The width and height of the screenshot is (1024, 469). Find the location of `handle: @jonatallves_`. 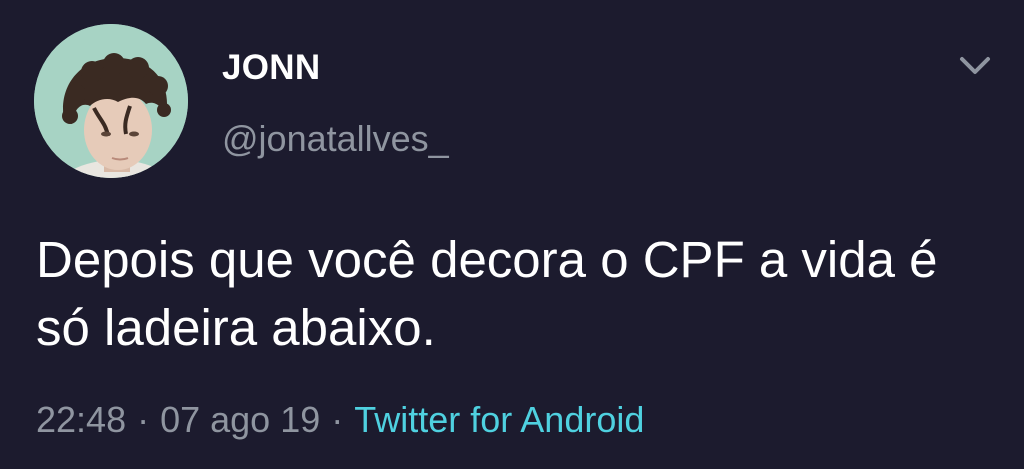

handle: @jonatallves_ is located at coordinates (335, 139).